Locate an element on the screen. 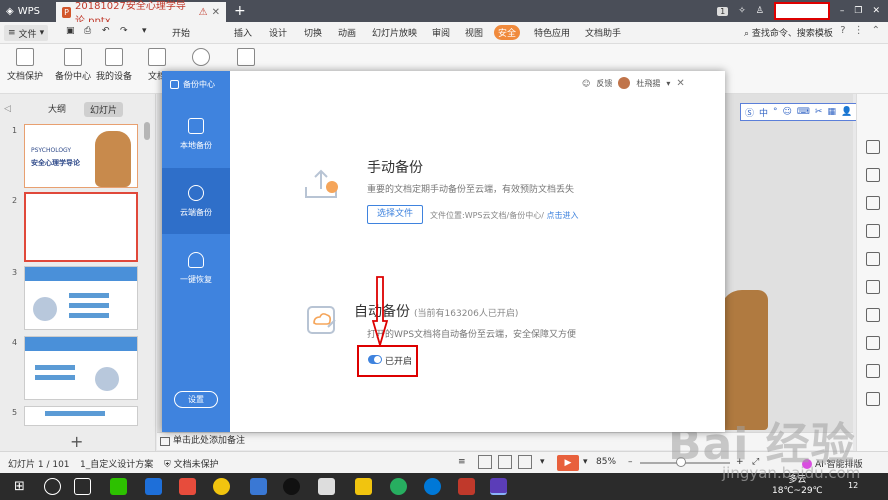 The height and width of the screenshot is (500, 888). menu-animation: 动画 is located at coordinates (347, 32).